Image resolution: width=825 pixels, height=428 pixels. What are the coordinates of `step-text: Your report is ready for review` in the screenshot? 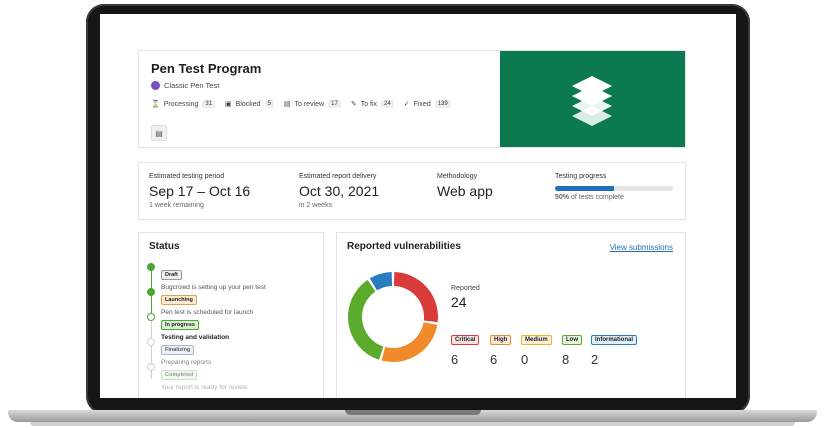 It's located at (204, 387).